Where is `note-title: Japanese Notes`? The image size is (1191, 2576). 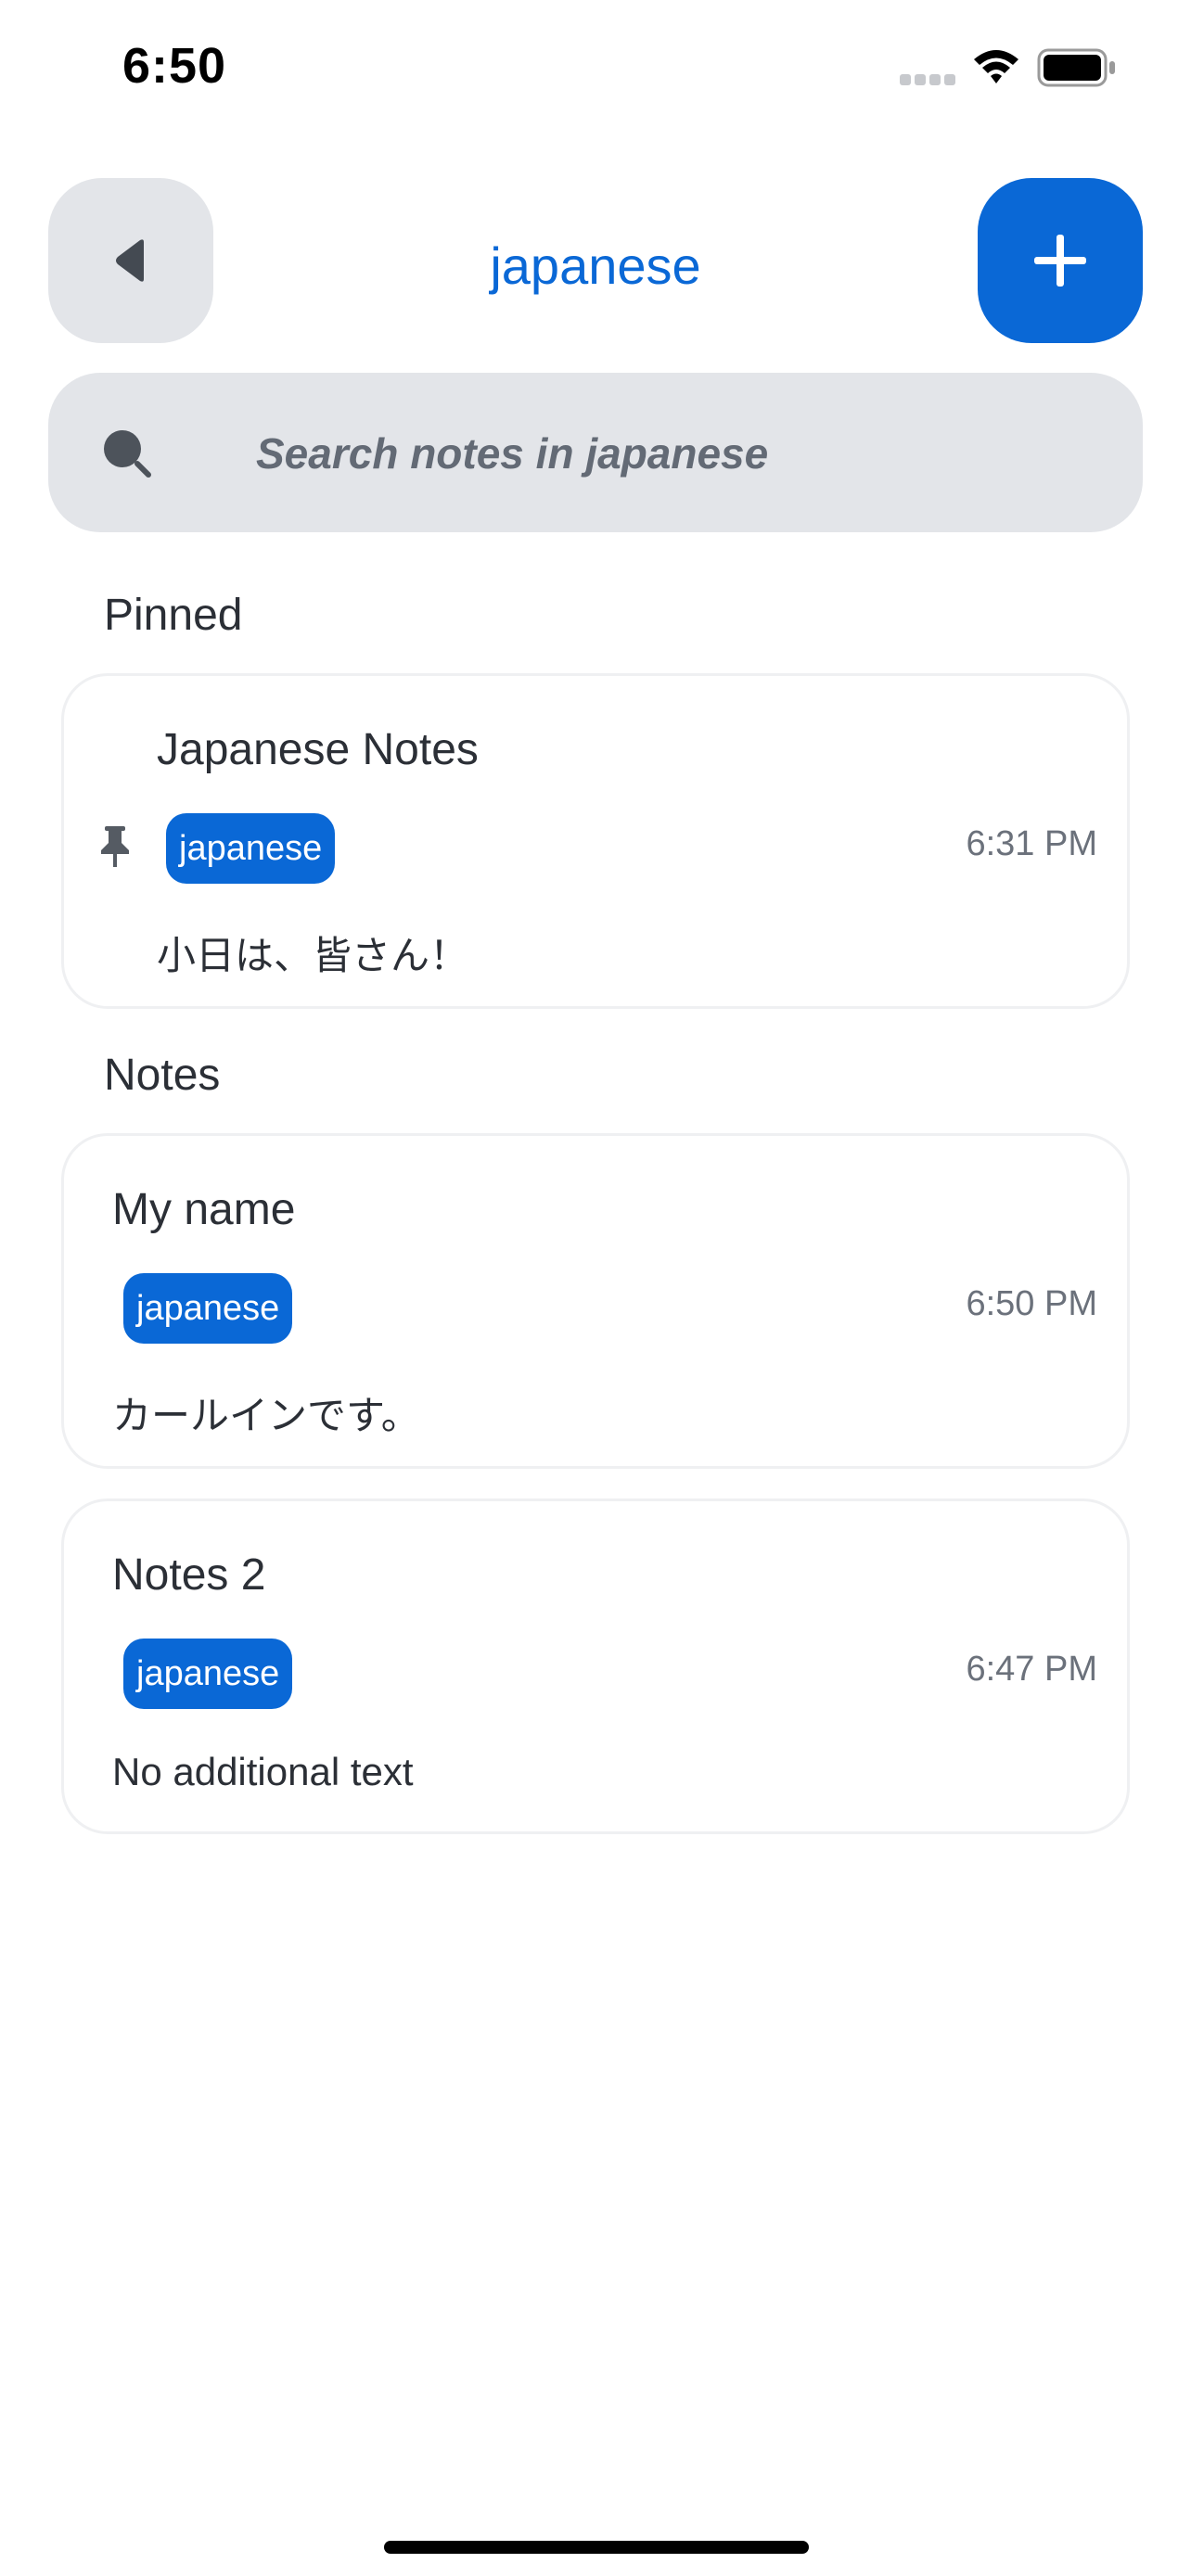
note-title: Japanese Notes is located at coordinates (318, 749).